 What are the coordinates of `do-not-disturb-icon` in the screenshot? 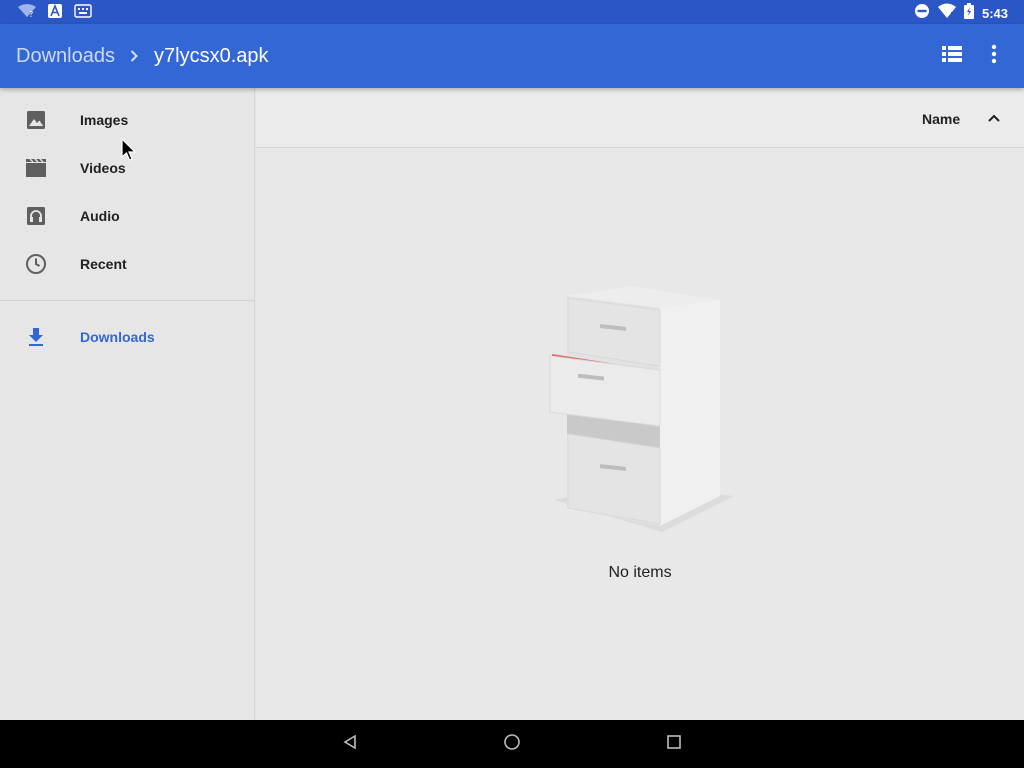 It's located at (922, 13).